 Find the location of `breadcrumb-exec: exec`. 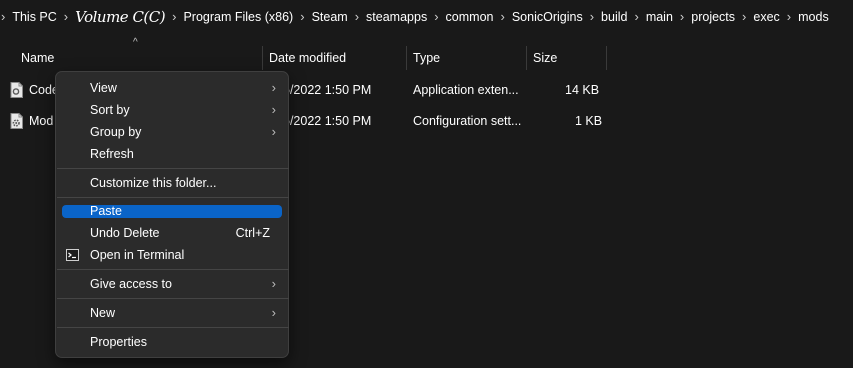

breadcrumb-exec: exec is located at coordinates (766, 17).